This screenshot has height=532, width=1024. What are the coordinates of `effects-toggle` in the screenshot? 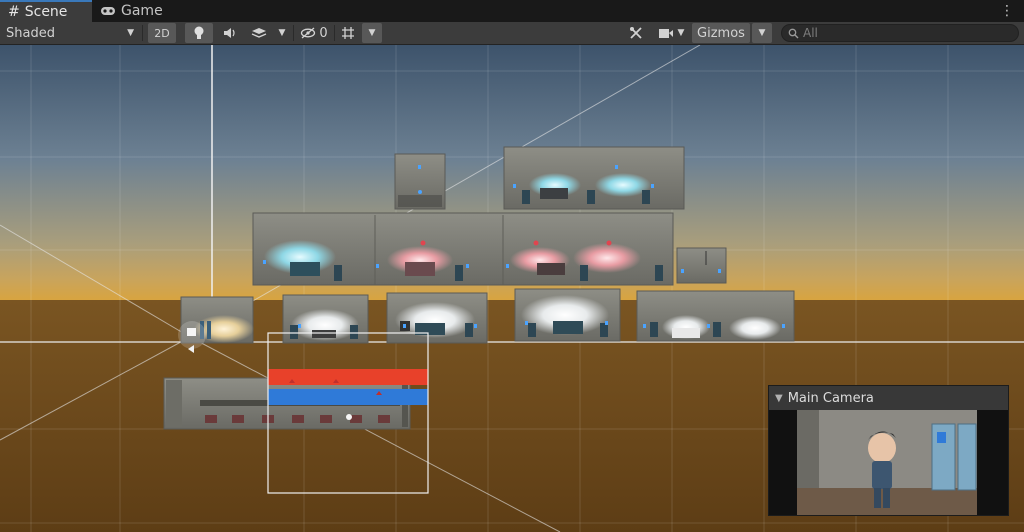 It's located at (259, 33).